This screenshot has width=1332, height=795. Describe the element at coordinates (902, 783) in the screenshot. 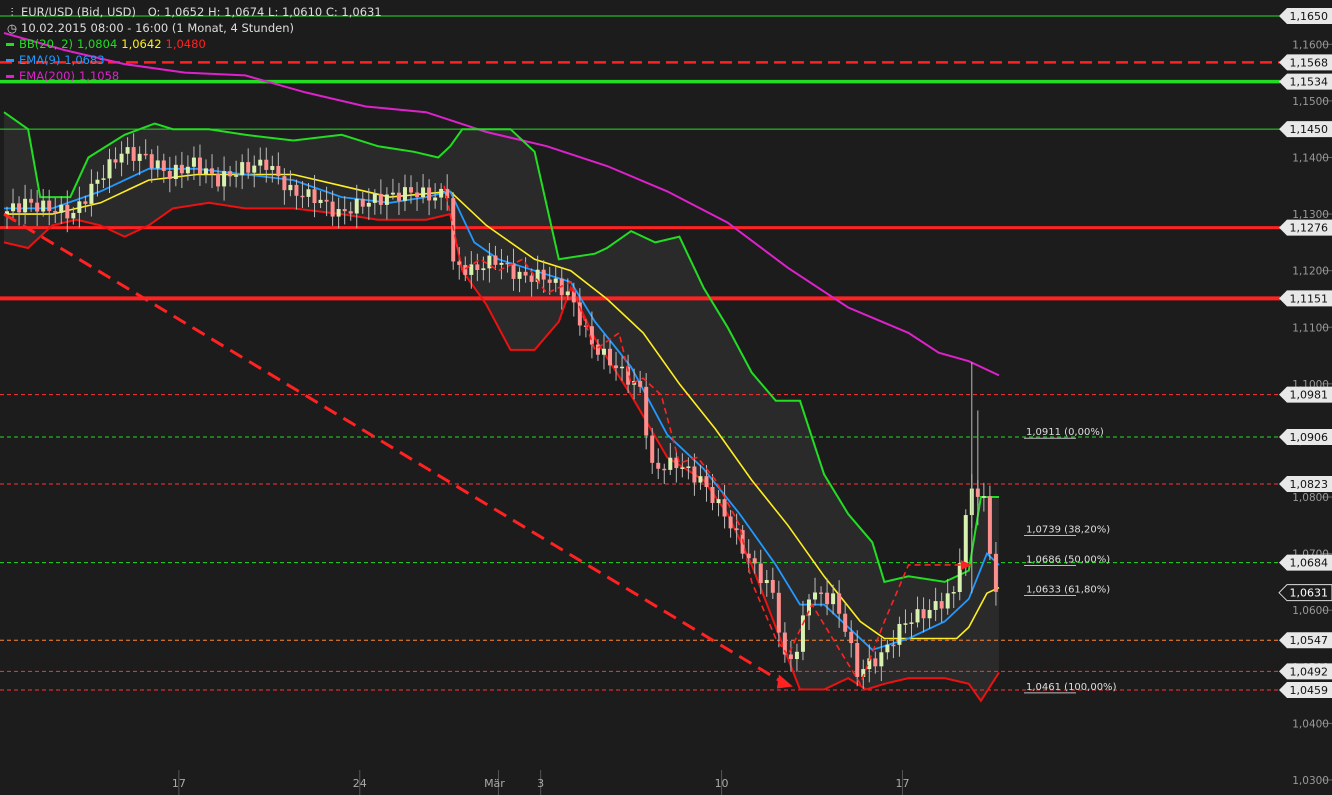

I see `time-tick-label: 17` at that location.